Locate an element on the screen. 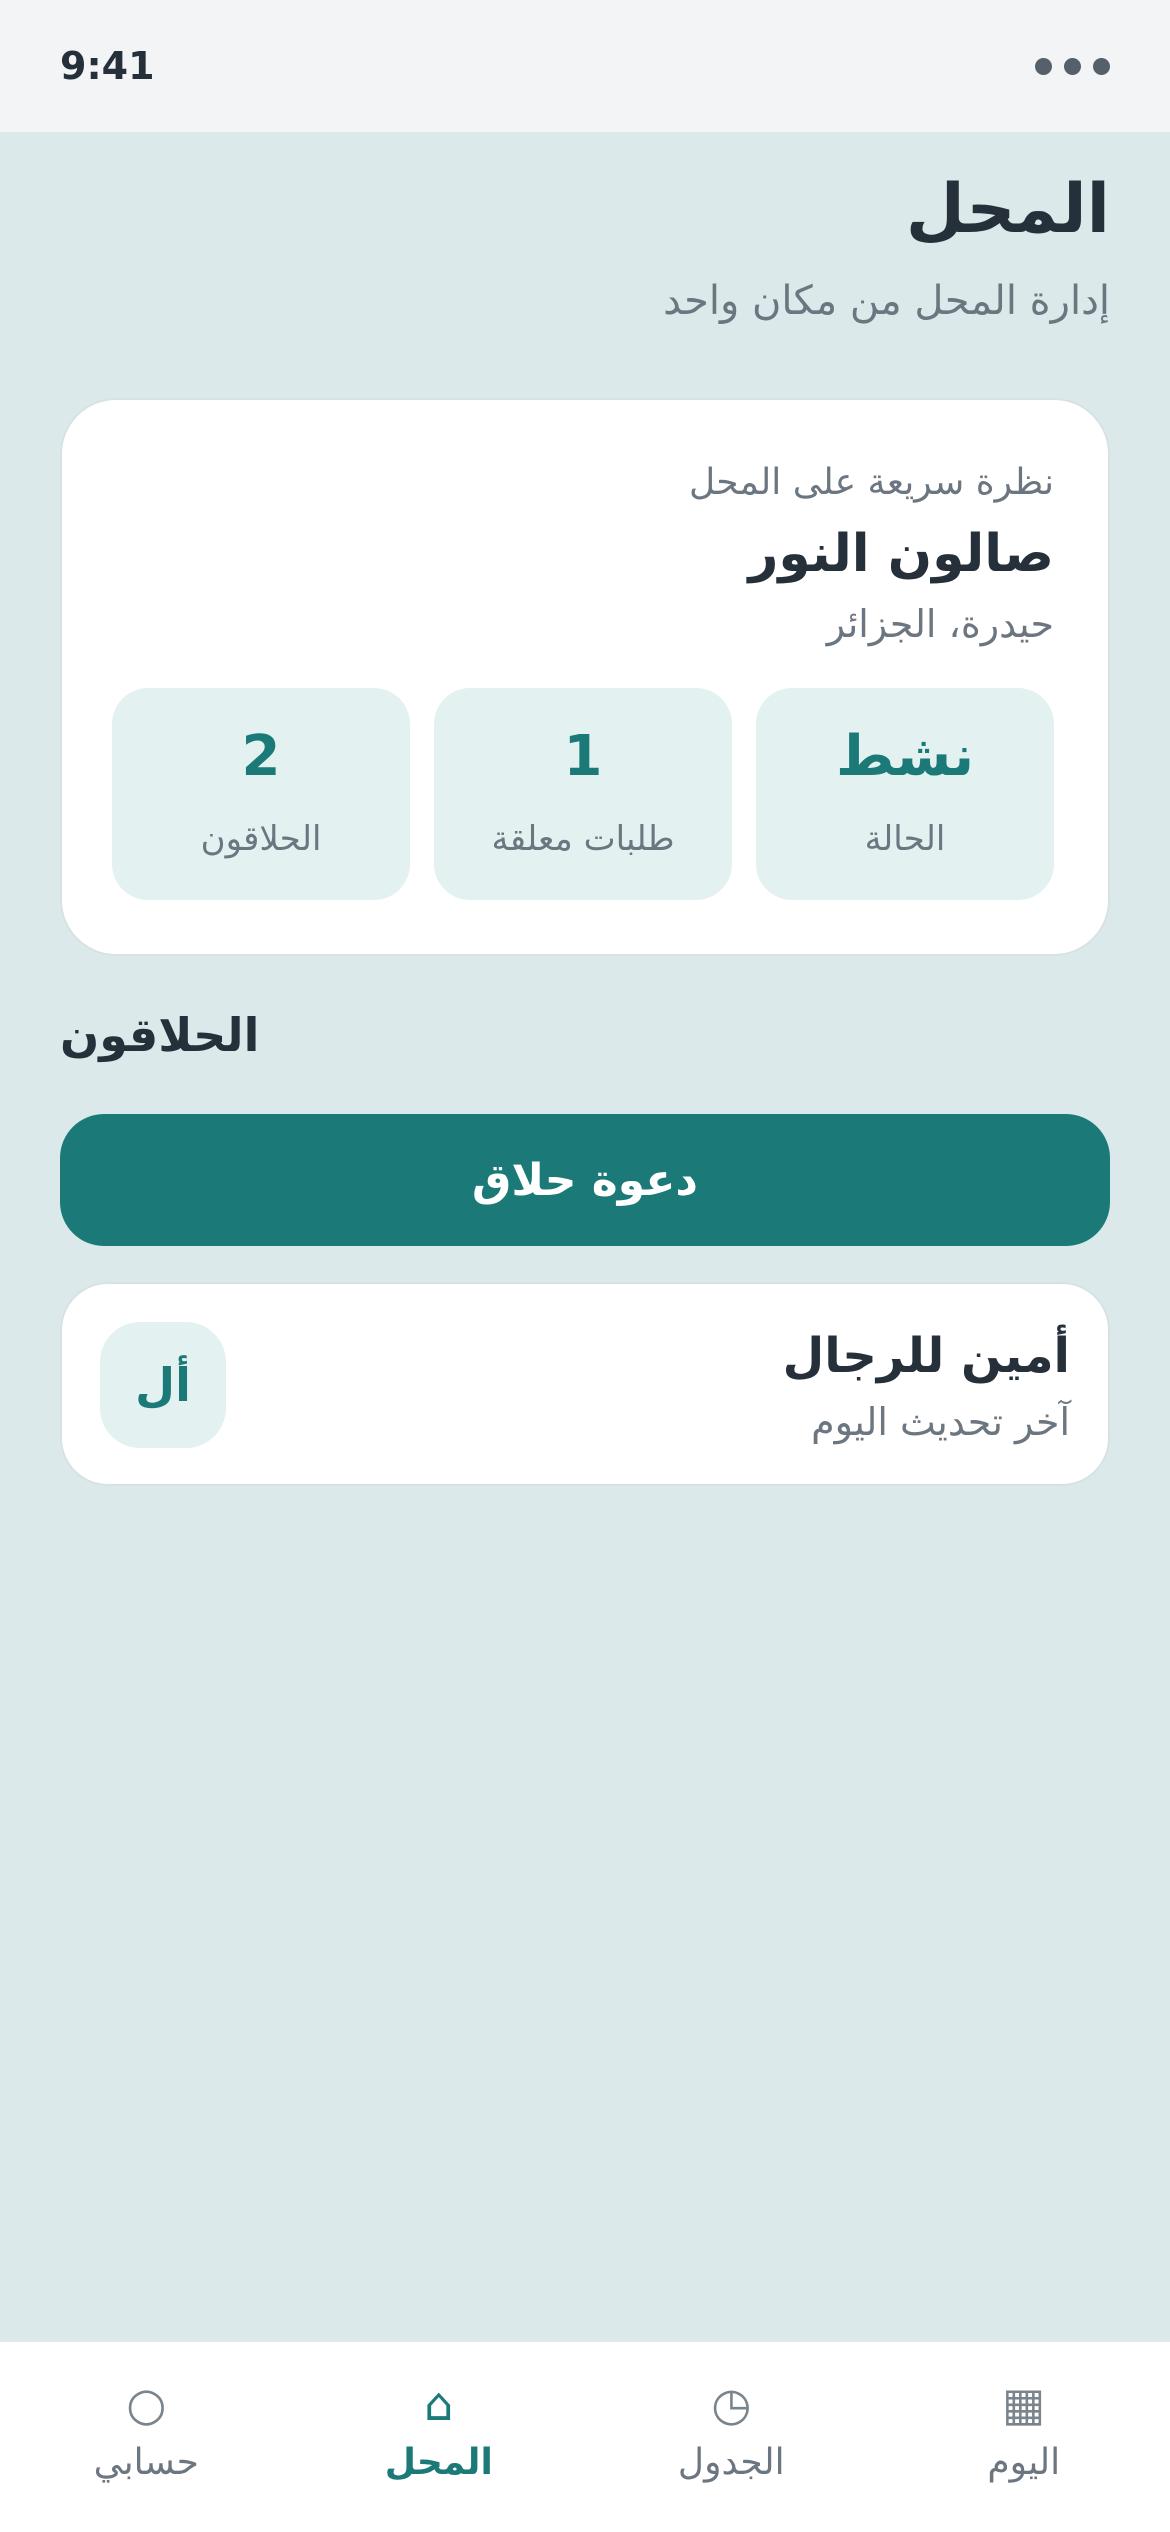  nav-item-shop: ⌂ المحل is located at coordinates (439, 2437).